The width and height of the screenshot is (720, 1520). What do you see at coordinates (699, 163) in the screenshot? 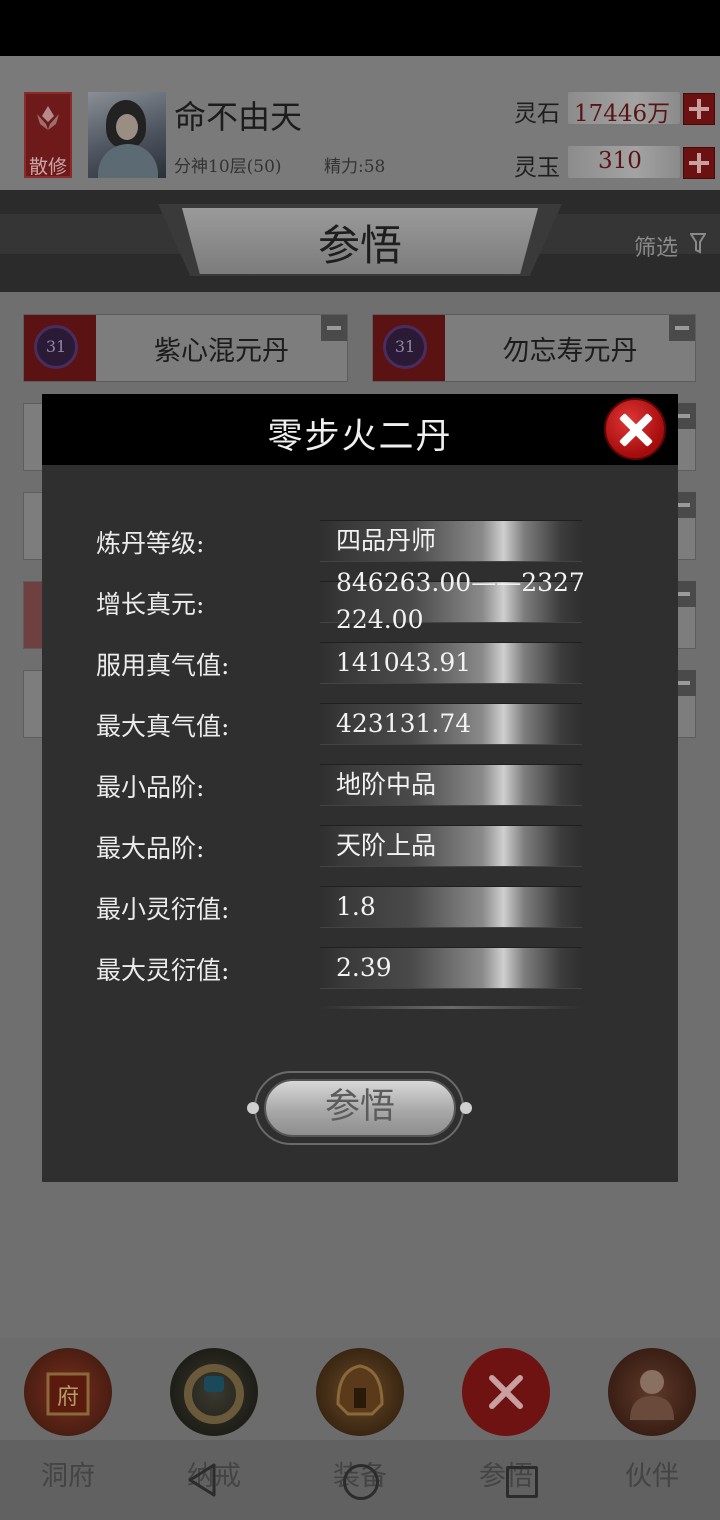
I see `add-spirit-jade-button` at bounding box center [699, 163].